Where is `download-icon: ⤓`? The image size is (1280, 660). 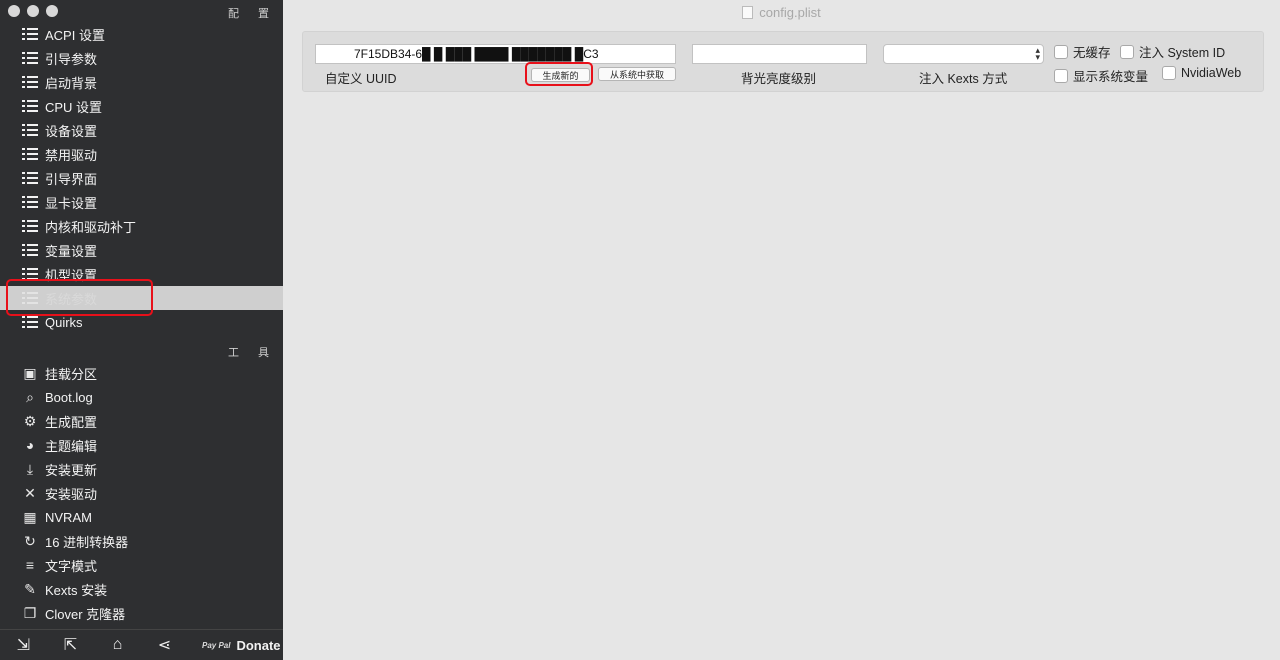 download-icon: ⤓ is located at coordinates (30, 469).